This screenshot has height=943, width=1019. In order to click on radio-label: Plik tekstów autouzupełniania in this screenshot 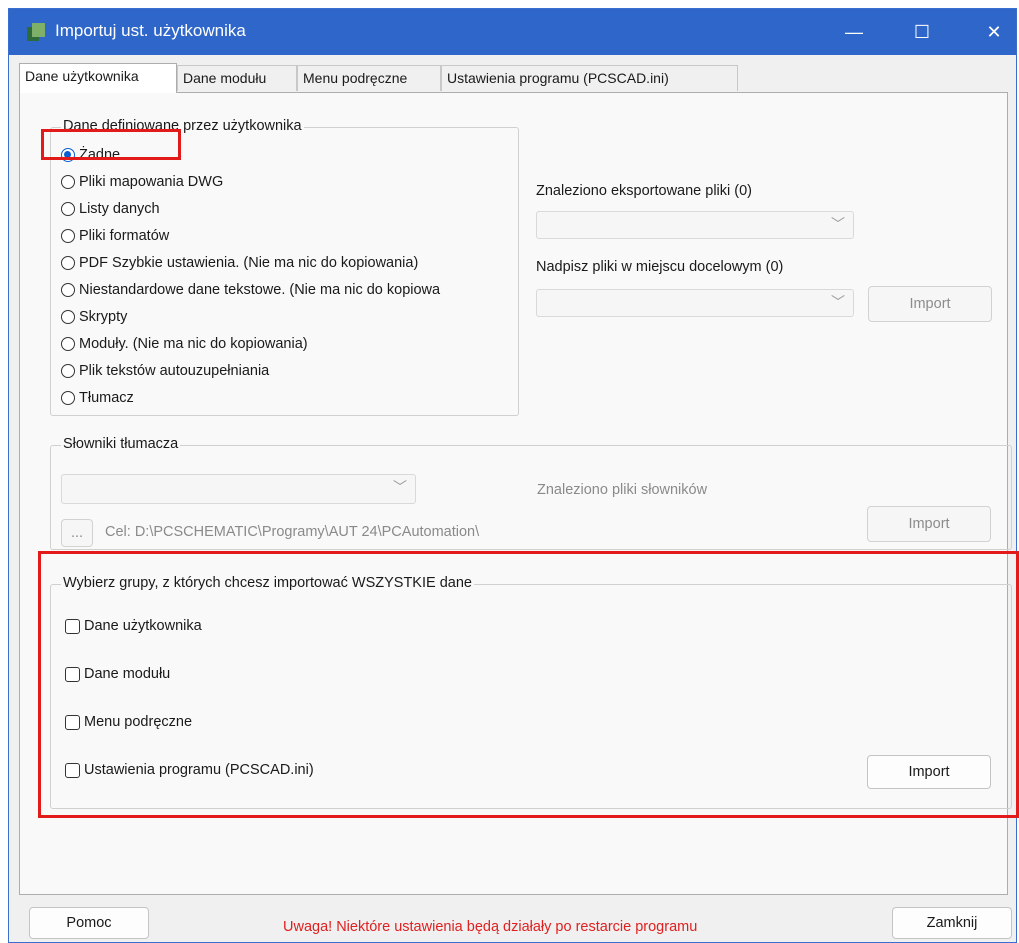, I will do `click(174, 371)`.